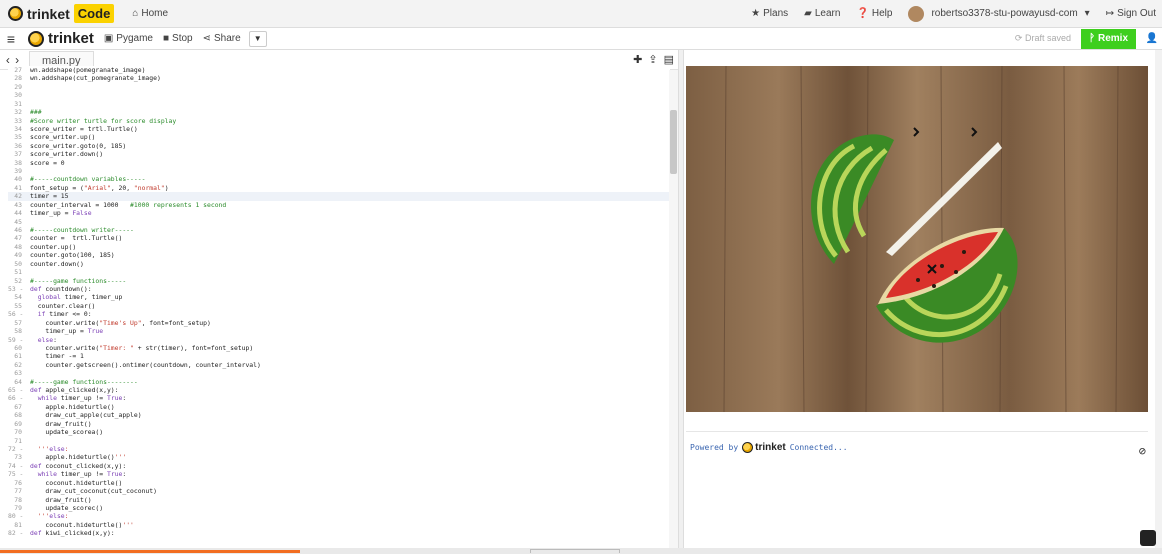  I want to click on code-line: 28 wn.addshape(cut_pomegranate_image), so click(339, 78).